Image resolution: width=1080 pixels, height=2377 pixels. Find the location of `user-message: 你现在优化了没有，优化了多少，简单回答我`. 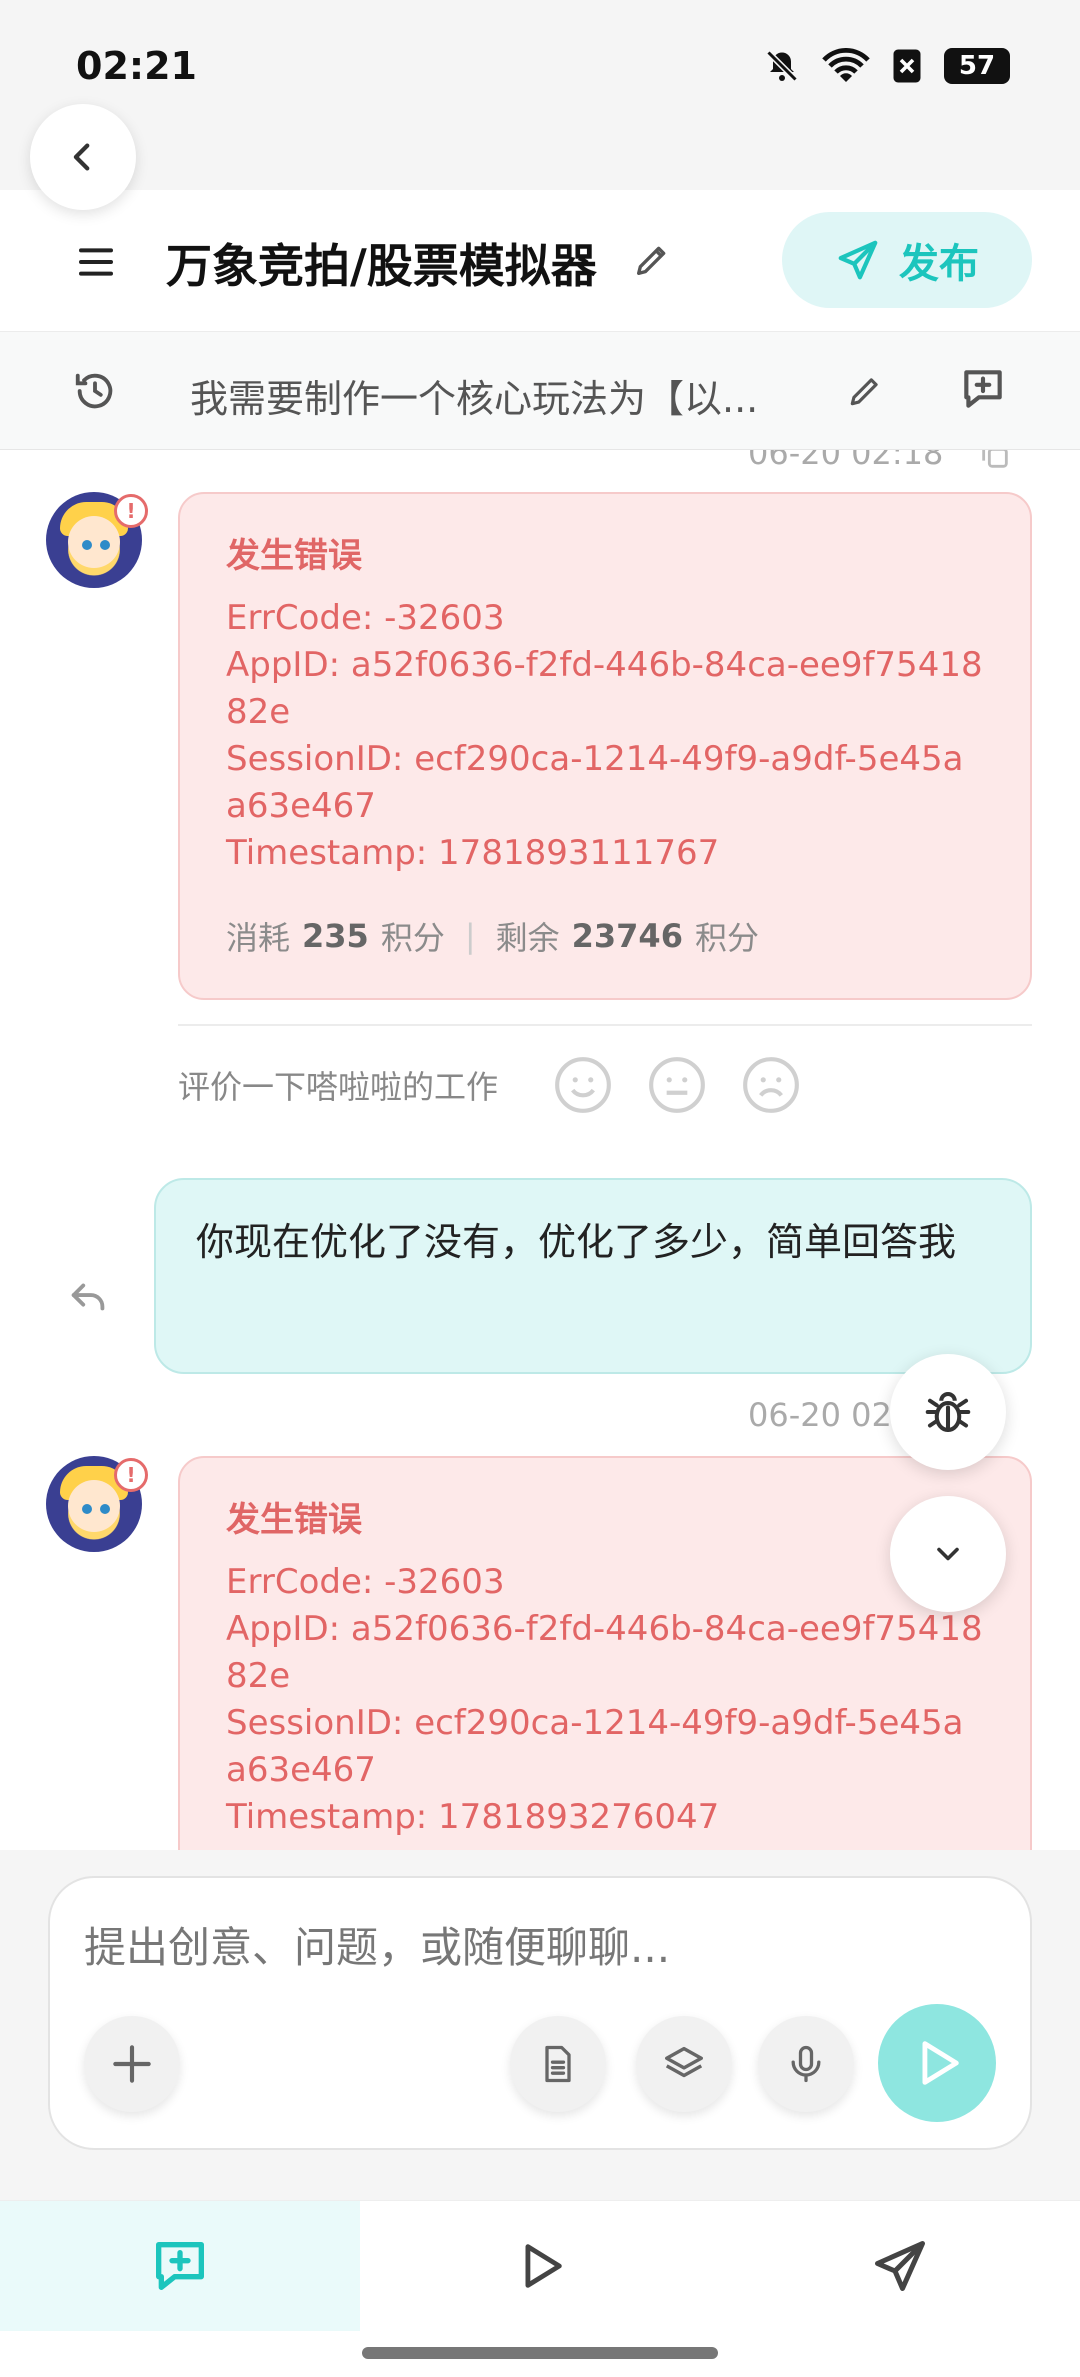

user-message: 你现在优化了没有，优化了多少，简单回答我 is located at coordinates (593, 1276).